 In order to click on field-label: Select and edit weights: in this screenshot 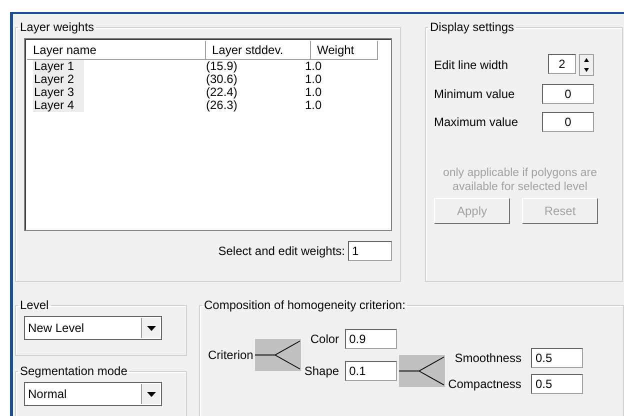, I will do `click(281, 251)`.